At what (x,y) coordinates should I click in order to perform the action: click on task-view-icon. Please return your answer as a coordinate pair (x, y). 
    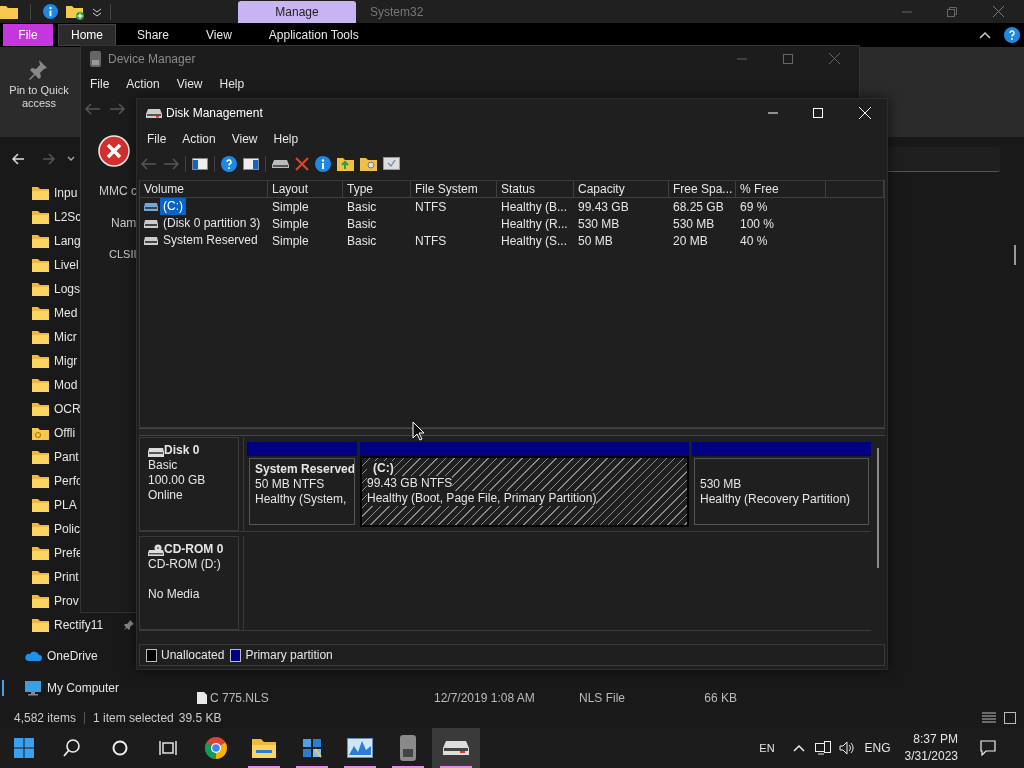
    Looking at the image, I should click on (168, 748).